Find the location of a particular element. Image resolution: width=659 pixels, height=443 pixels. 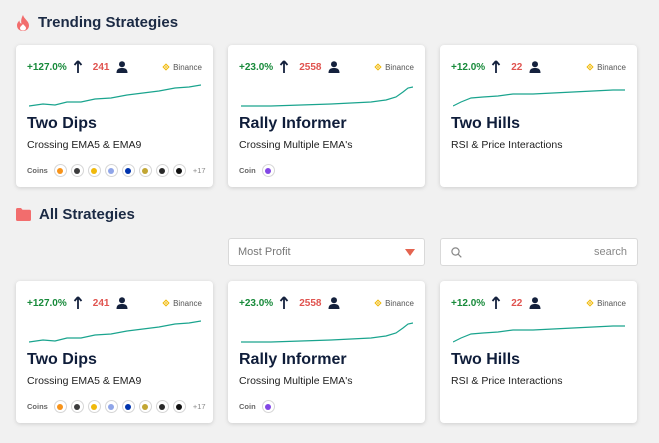

section-title-text: All Strategies is located at coordinates (87, 214).